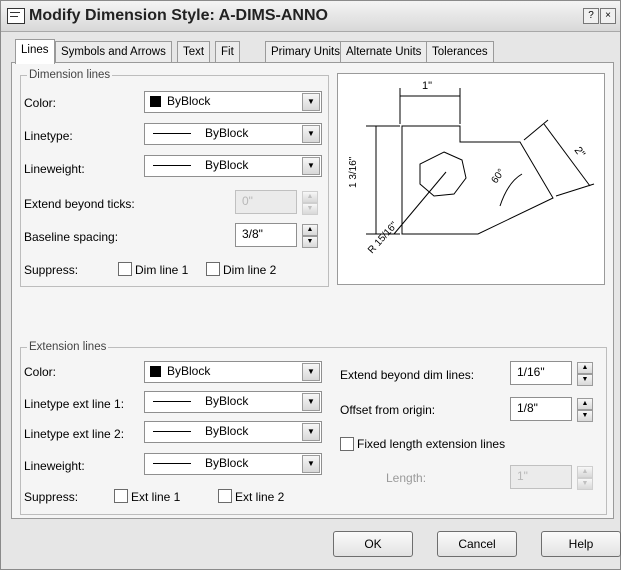  What do you see at coordinates (384, 51) in the screenshot?
I see `tab-alternate-units: Alternate Units` at bounding box center [384, 51].